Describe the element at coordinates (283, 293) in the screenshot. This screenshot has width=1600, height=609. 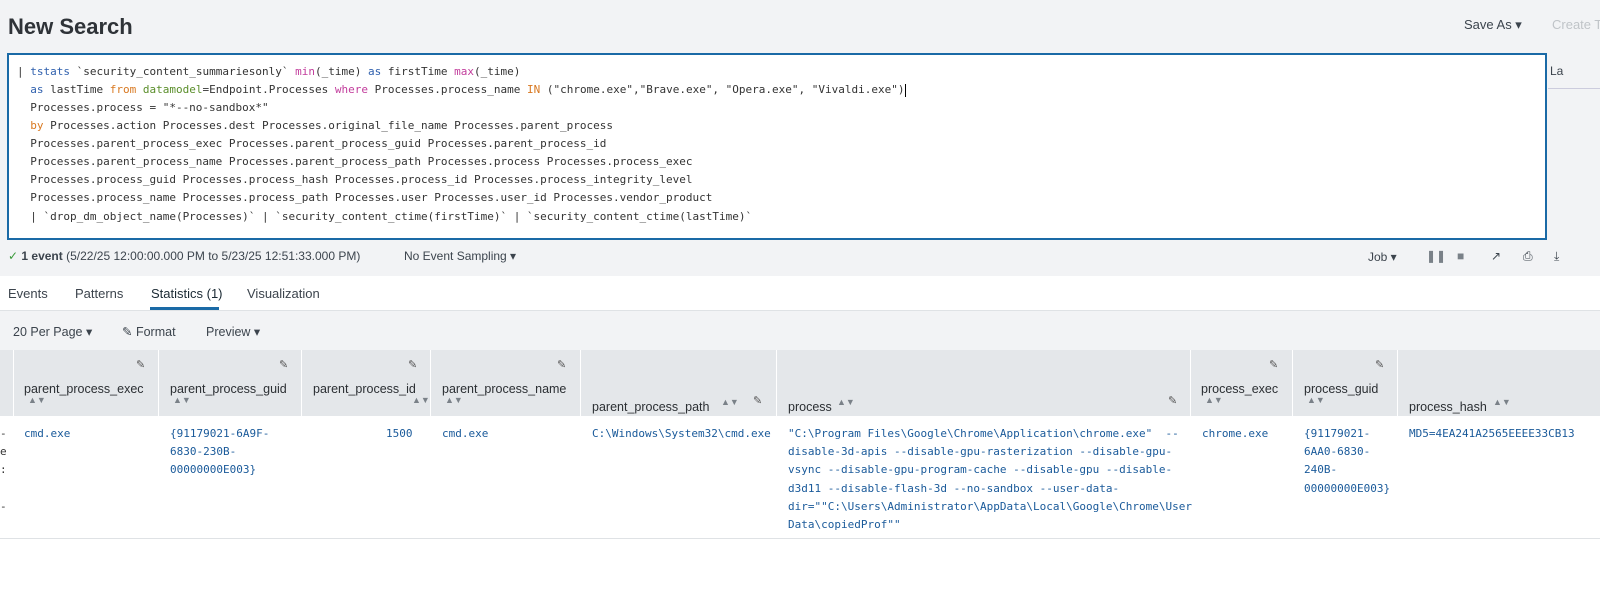
I see `tab-visualization: Visualization` at that location.